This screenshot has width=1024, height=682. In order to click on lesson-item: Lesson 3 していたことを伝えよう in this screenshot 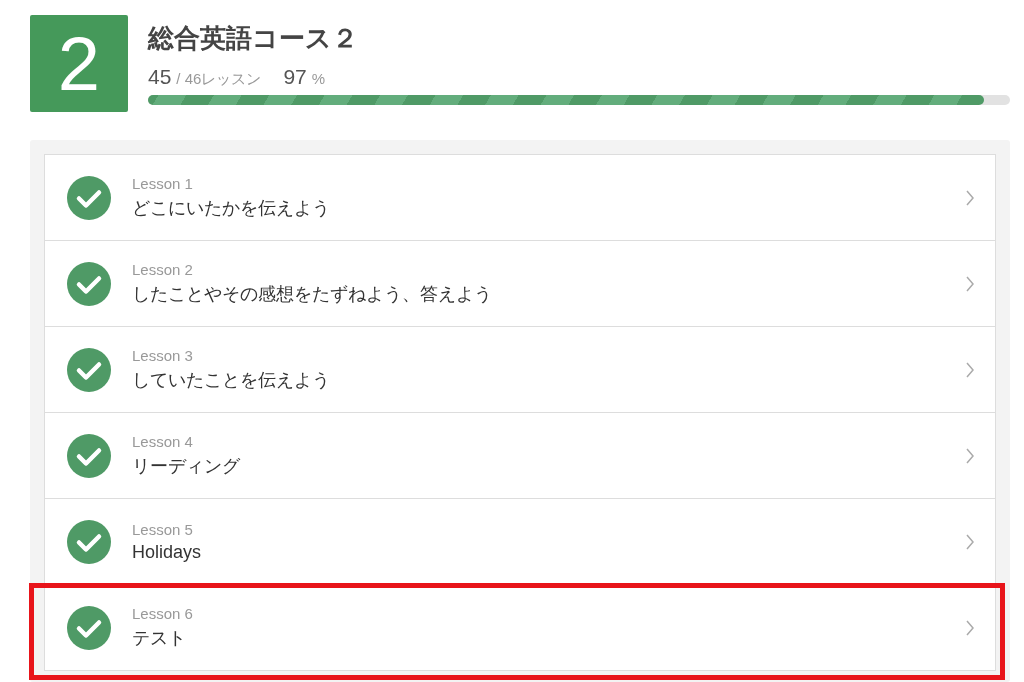, I will do `click(520, 370)`.